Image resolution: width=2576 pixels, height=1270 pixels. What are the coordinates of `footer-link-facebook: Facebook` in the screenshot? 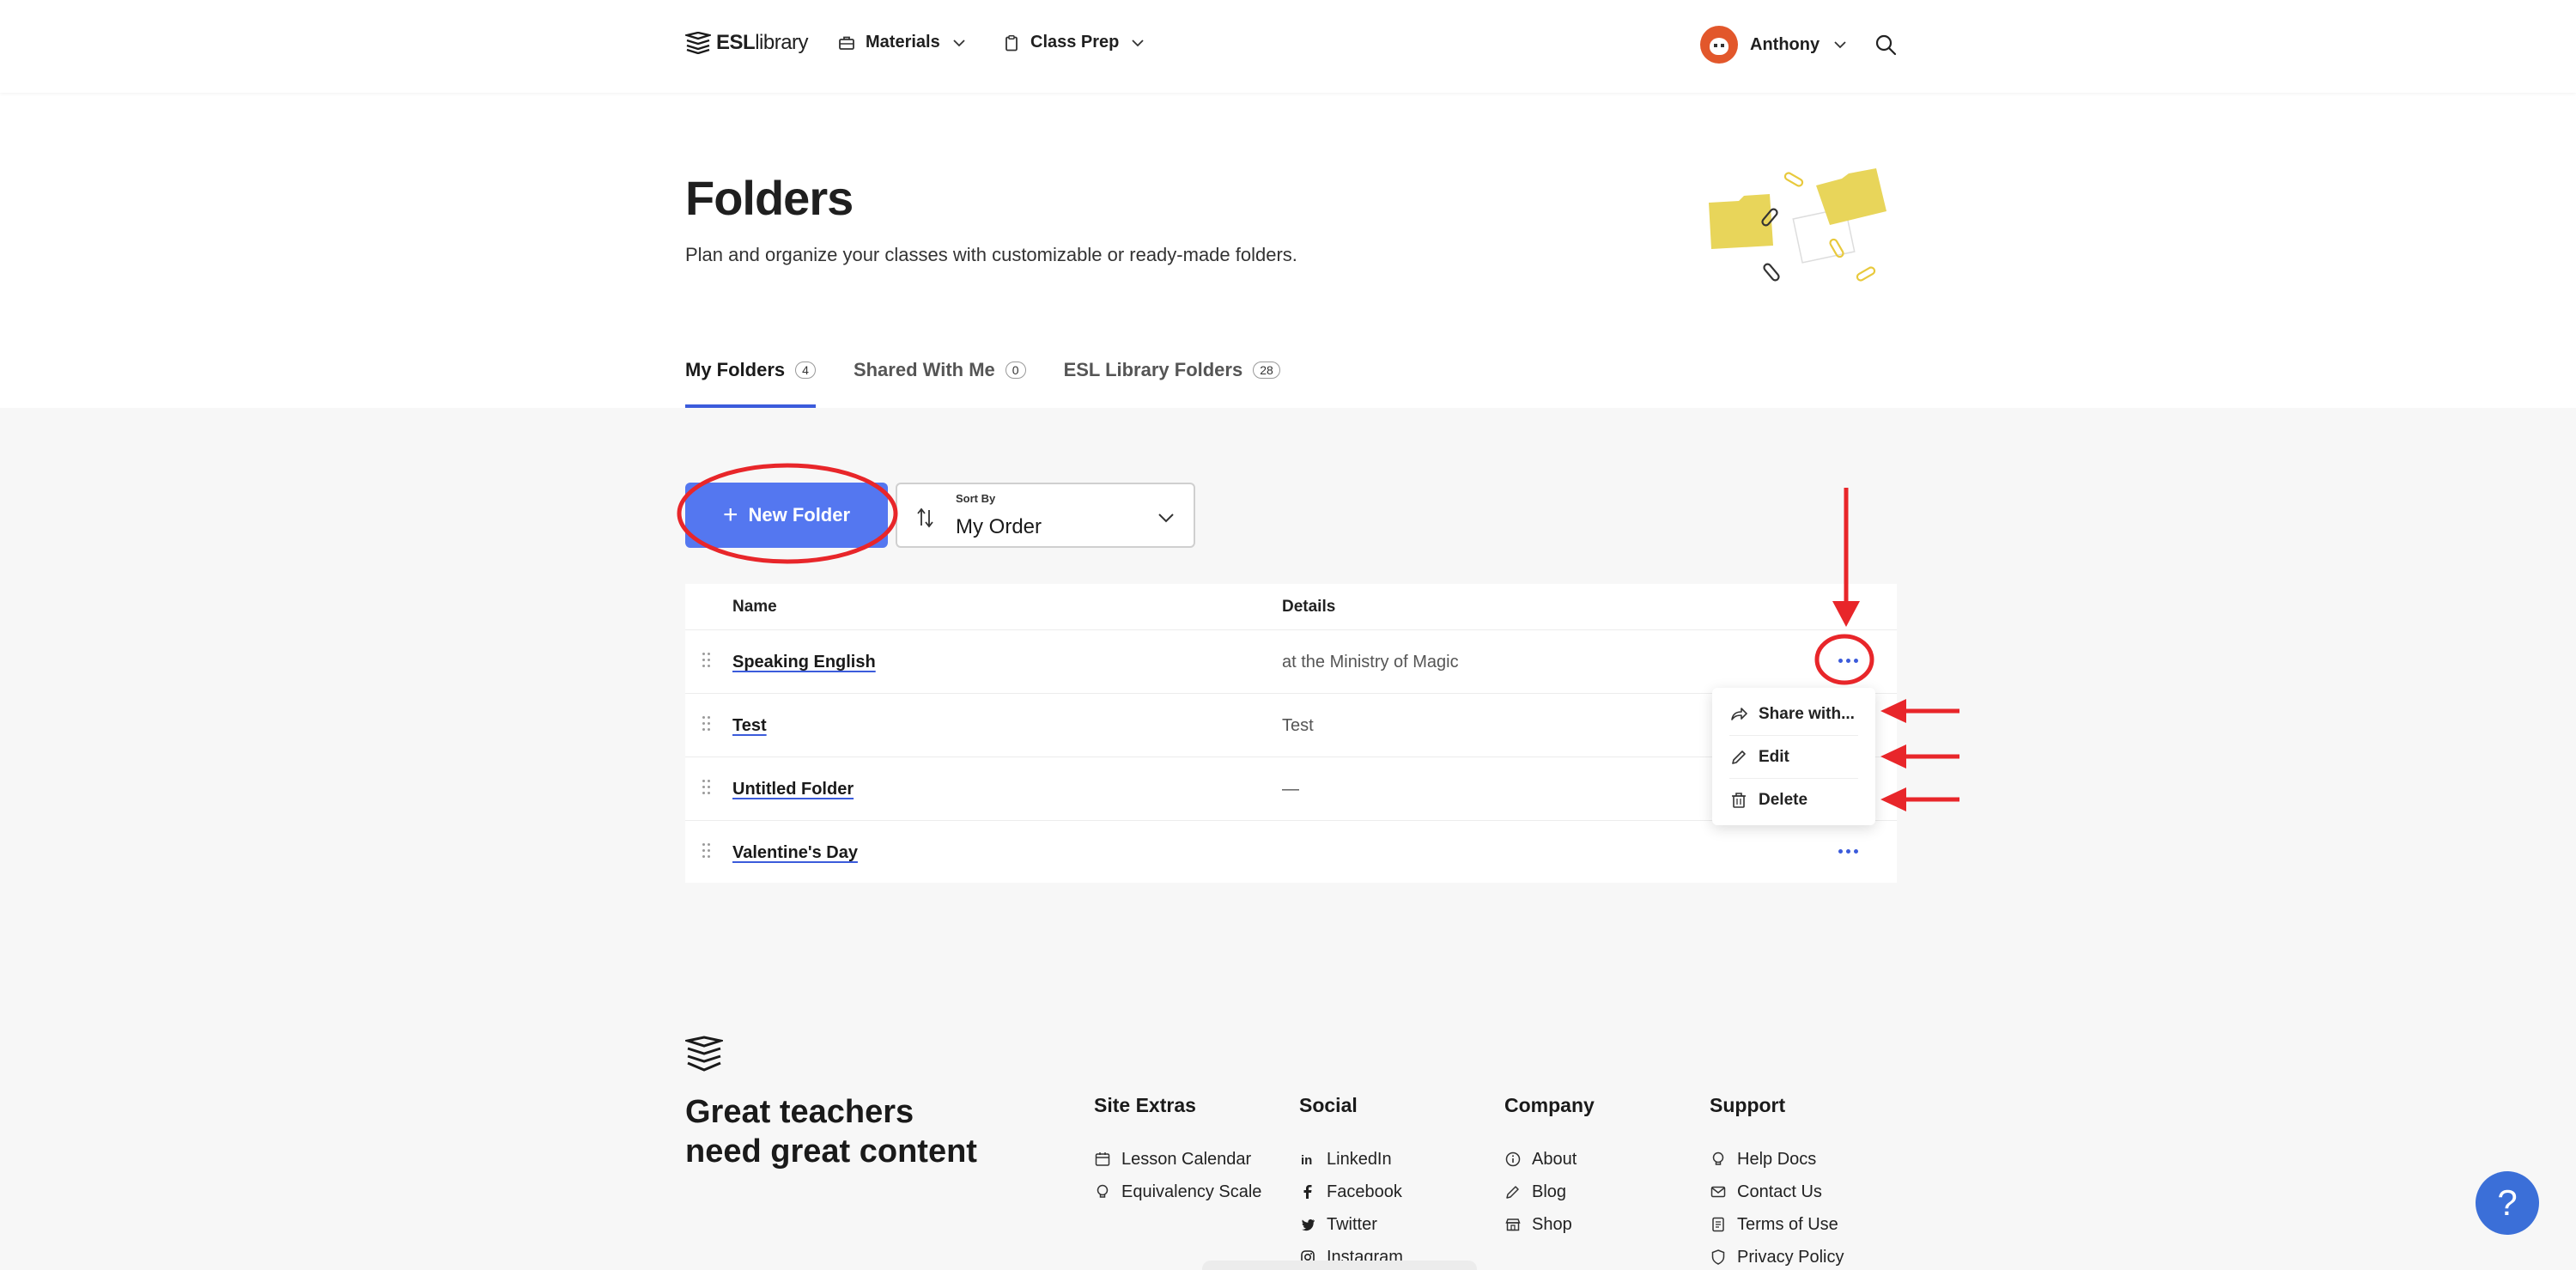 It's located at (1351, 1192).